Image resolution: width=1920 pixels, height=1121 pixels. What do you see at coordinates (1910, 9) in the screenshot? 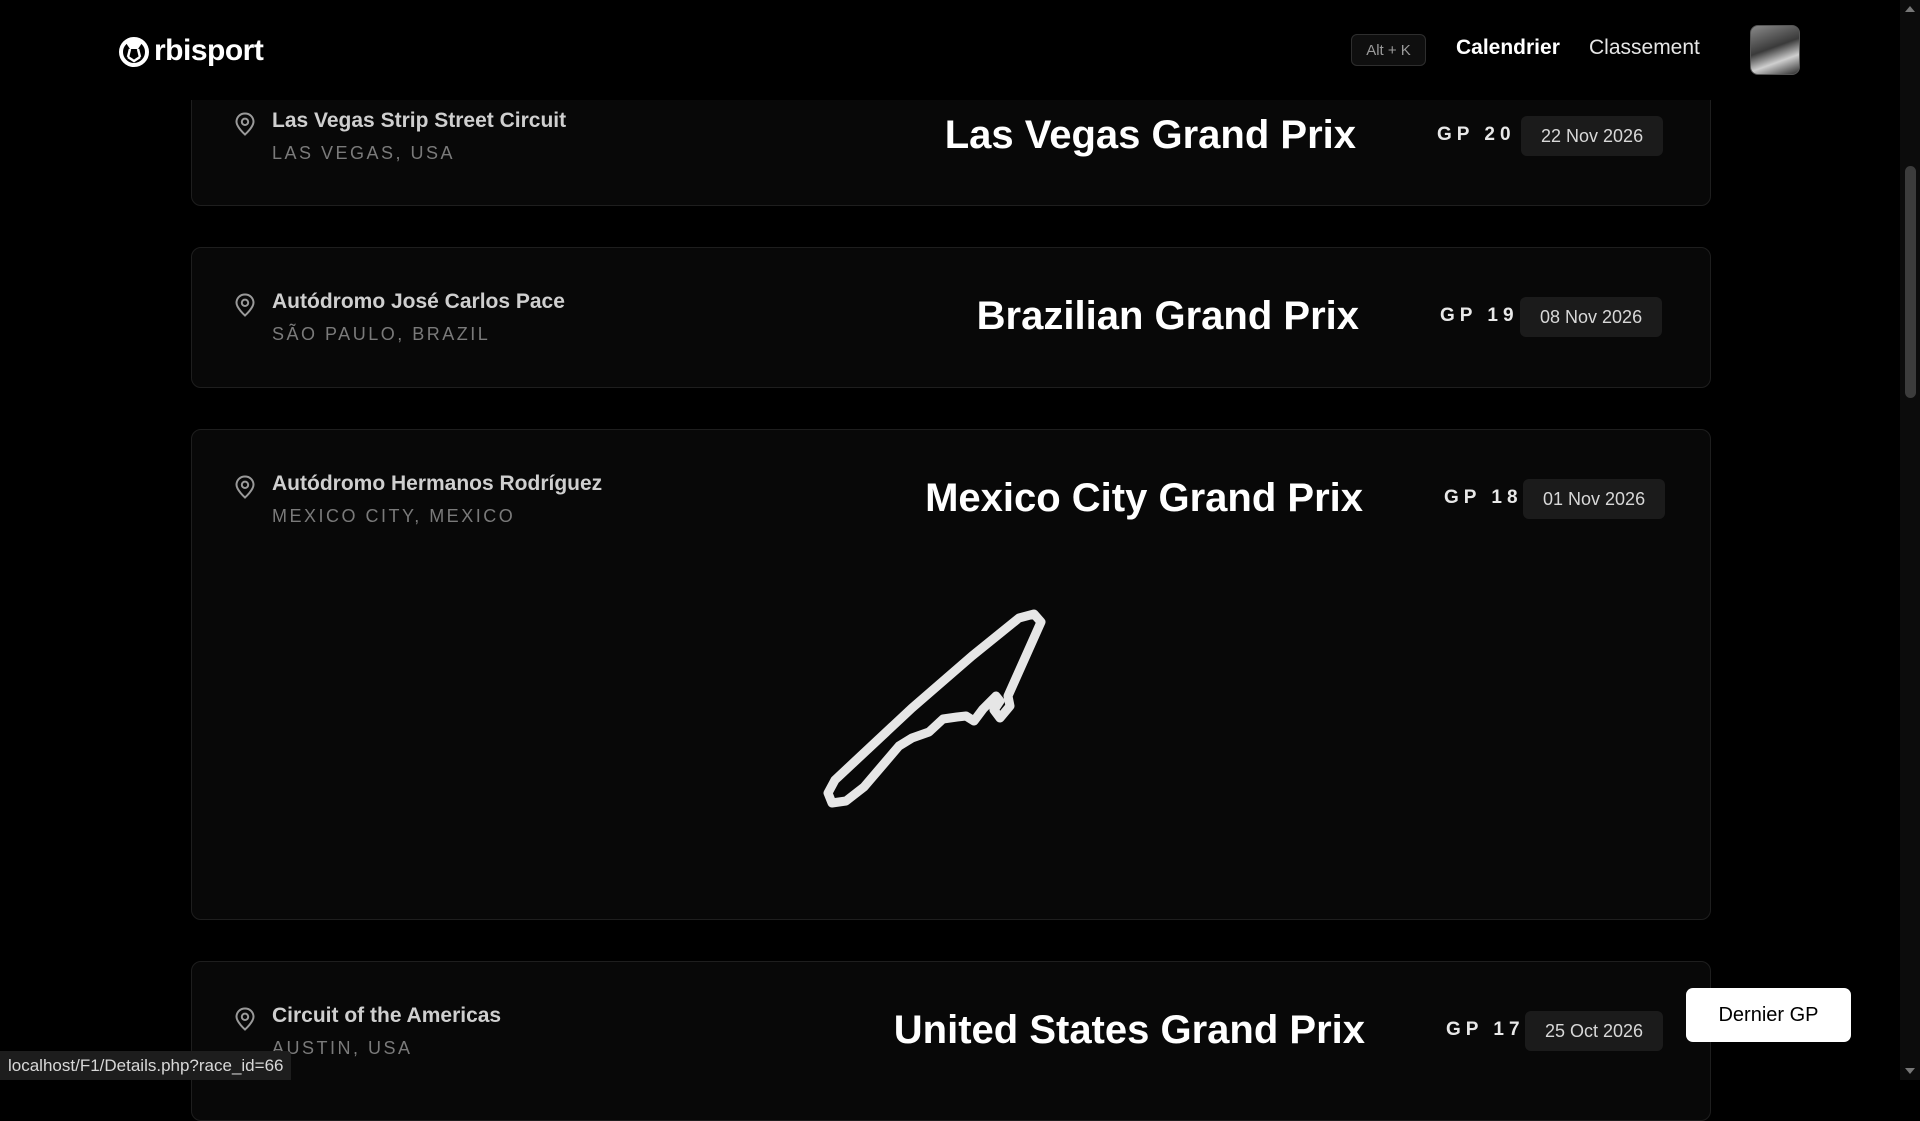
I see `scroll-up-arrow-icon` at bounding box center [1910, 9].